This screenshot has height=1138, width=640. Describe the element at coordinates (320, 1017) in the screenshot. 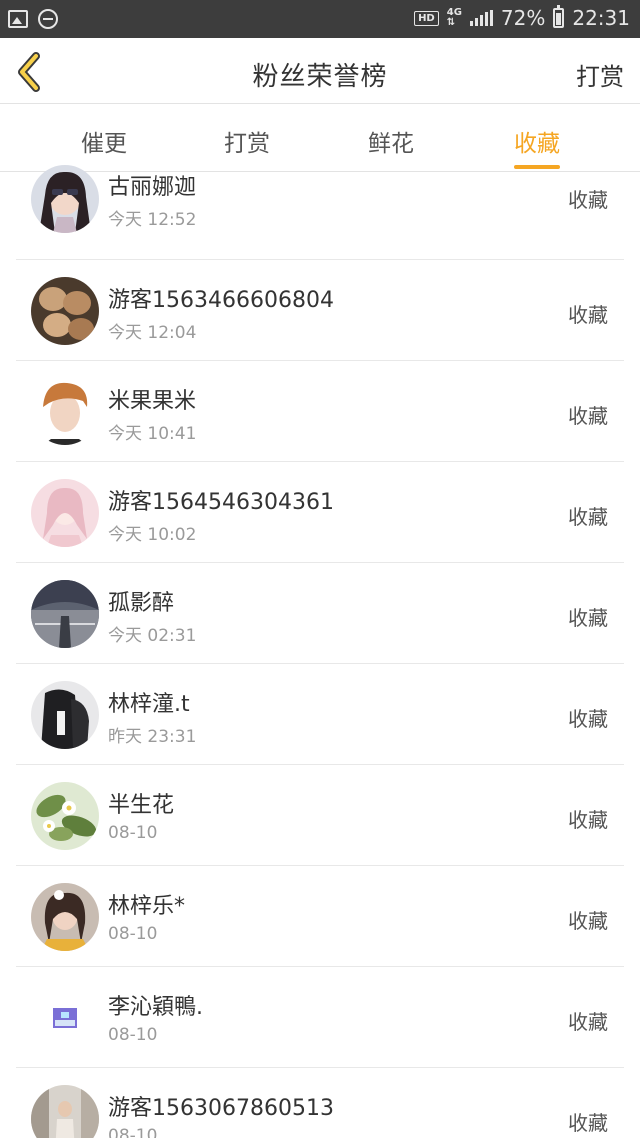

I see `list-item: 李沁穎鴨. 08-10 收藏` at that location.